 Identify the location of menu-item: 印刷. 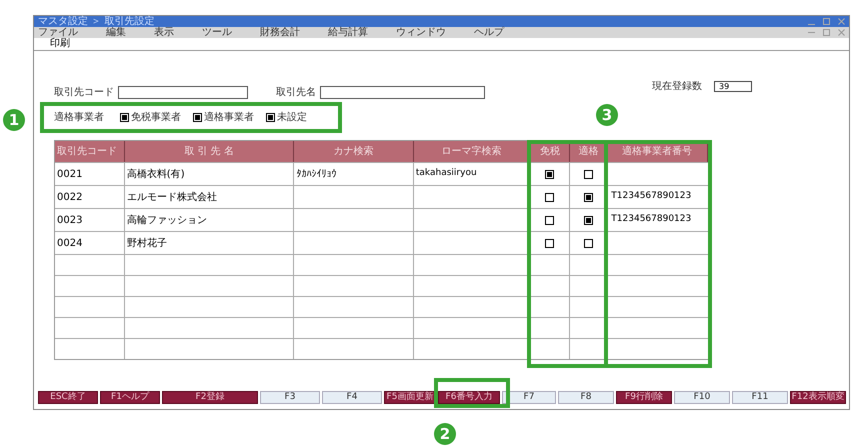
(60, 44).